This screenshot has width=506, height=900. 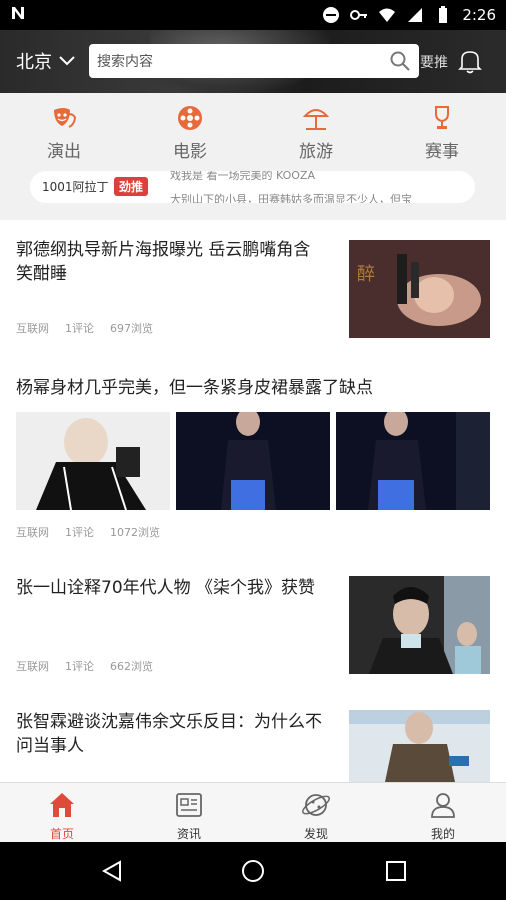 What do you see at coordinates (64, 132) in the screenshot?
I see `category-performance: 演出` at bounding box center [64, 132].